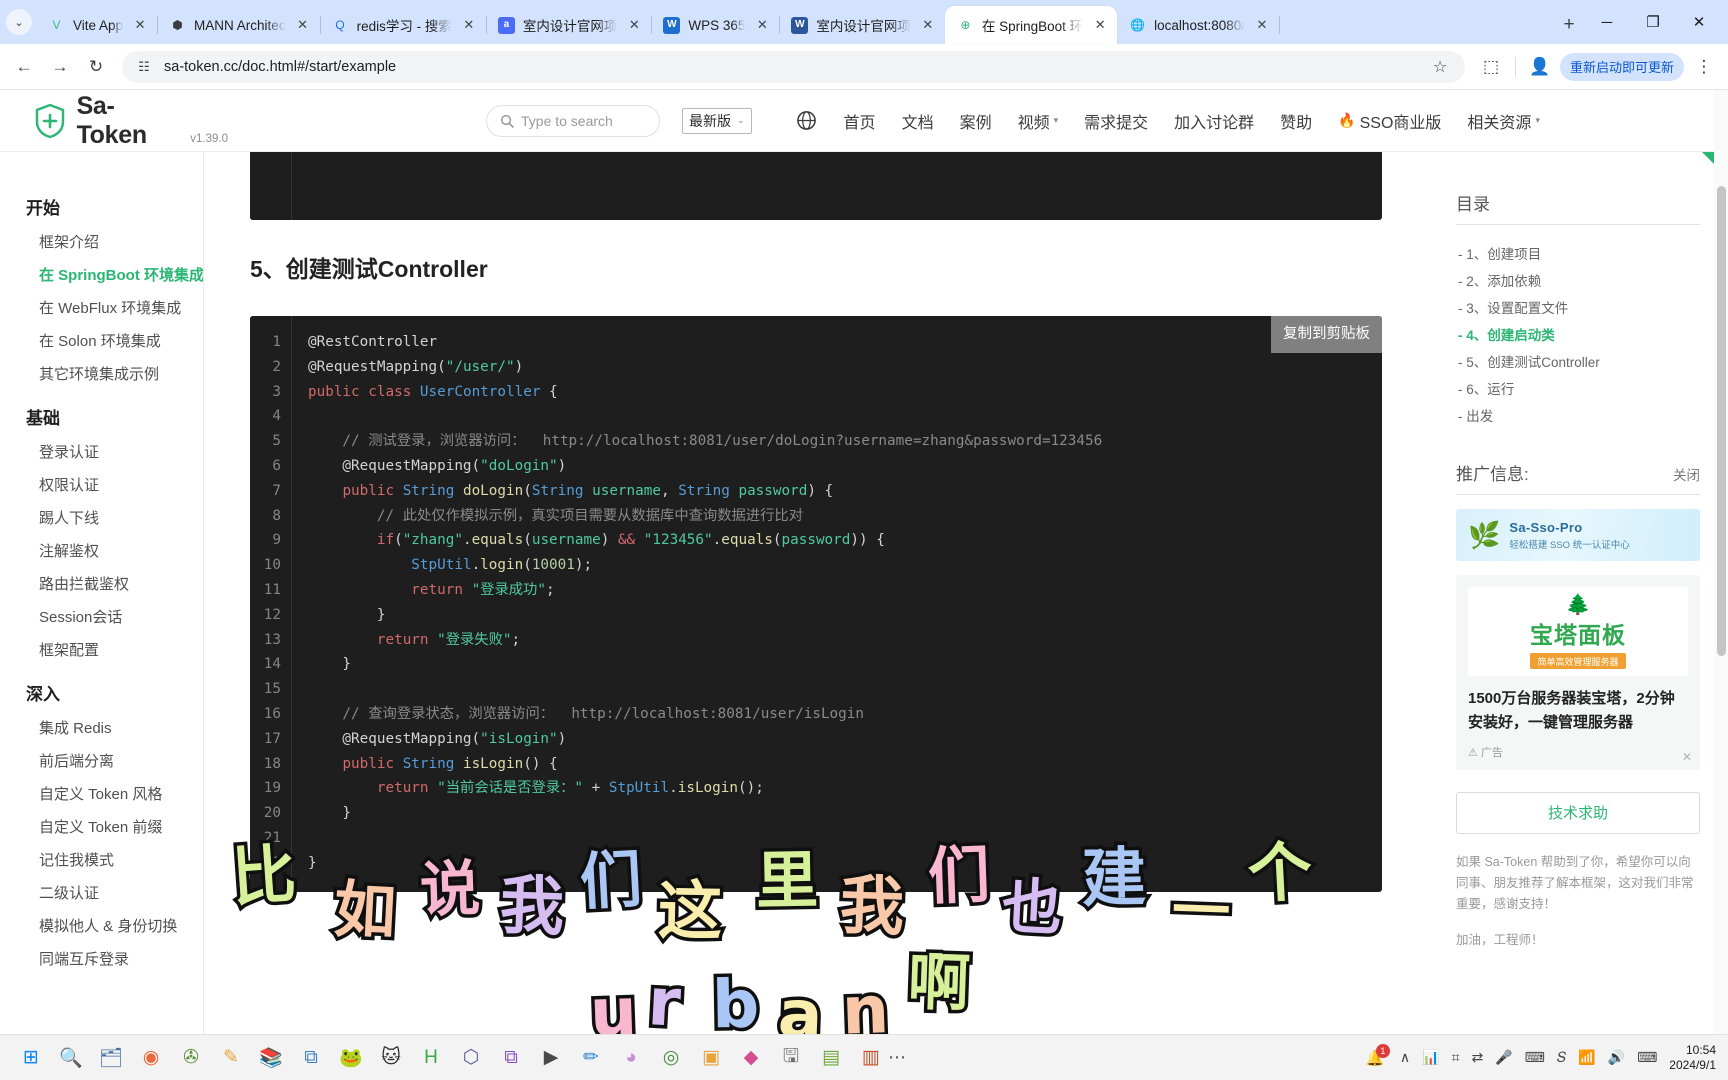  I want to click on tray-icon: 🎤, so click(1503, 1057).